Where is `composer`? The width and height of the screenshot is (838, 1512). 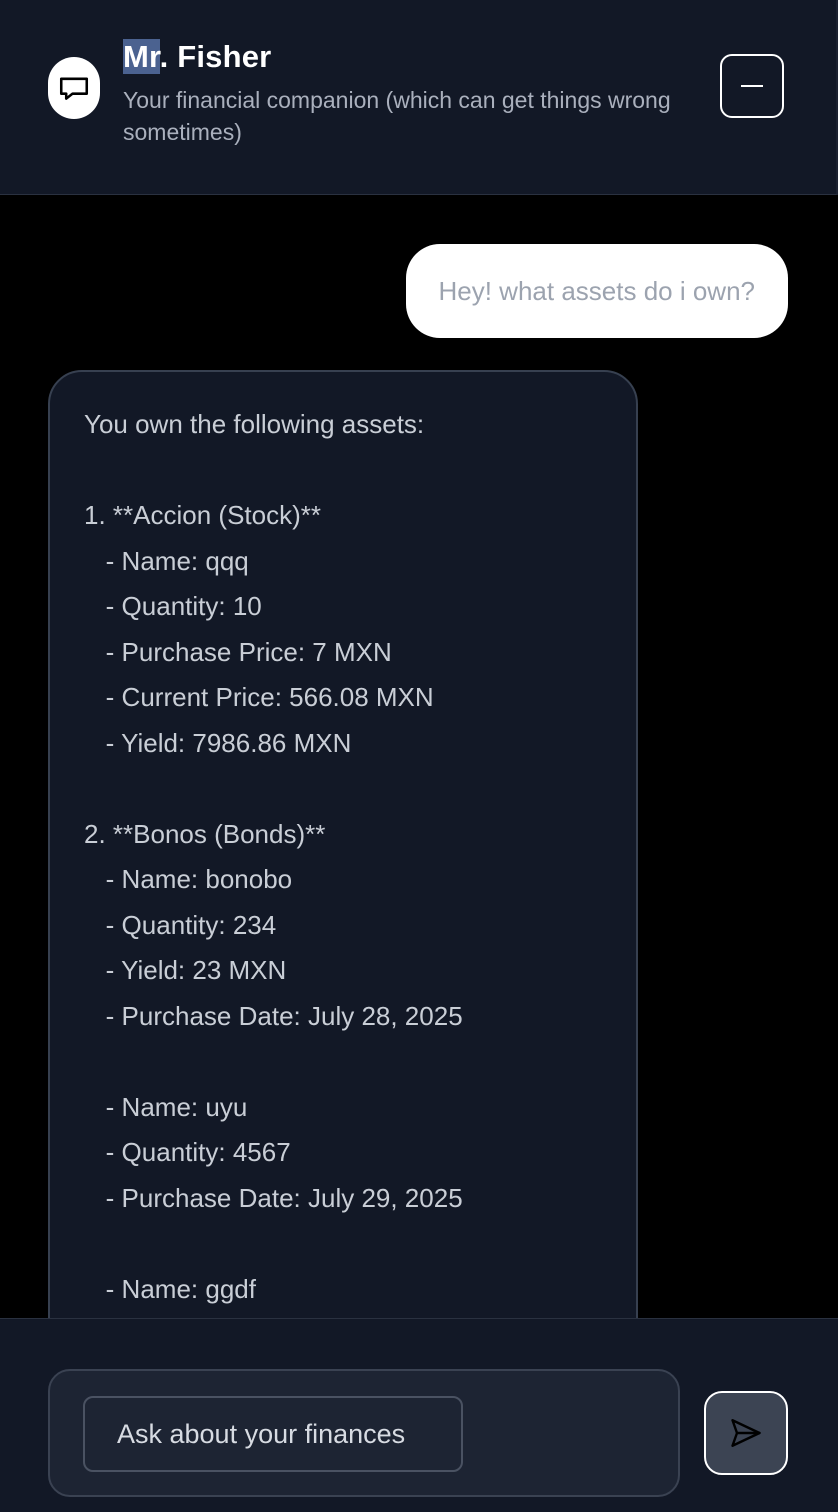 composer is located at coordinates (419, 1415).